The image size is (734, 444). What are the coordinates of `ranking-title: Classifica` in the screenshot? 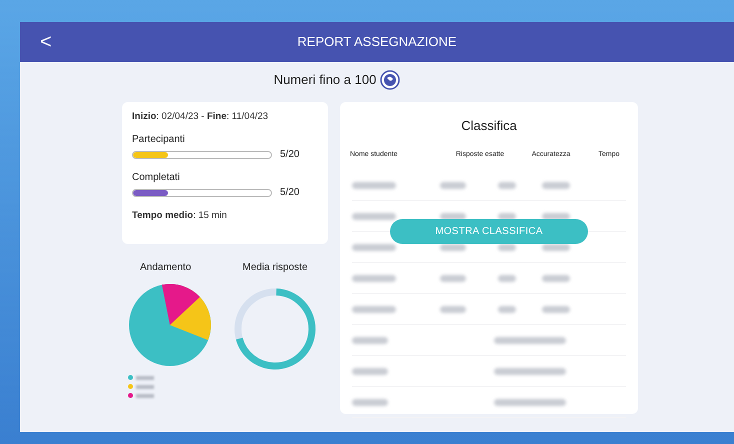 It's located at (489, 126).